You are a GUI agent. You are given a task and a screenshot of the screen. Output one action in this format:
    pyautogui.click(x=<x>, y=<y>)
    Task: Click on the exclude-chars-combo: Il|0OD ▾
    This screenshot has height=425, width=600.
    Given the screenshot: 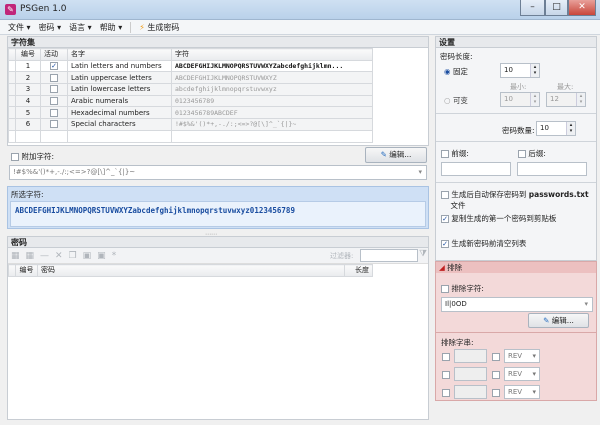 What is the action you would take?
    pyautogui.click(x=517, y=304)
    